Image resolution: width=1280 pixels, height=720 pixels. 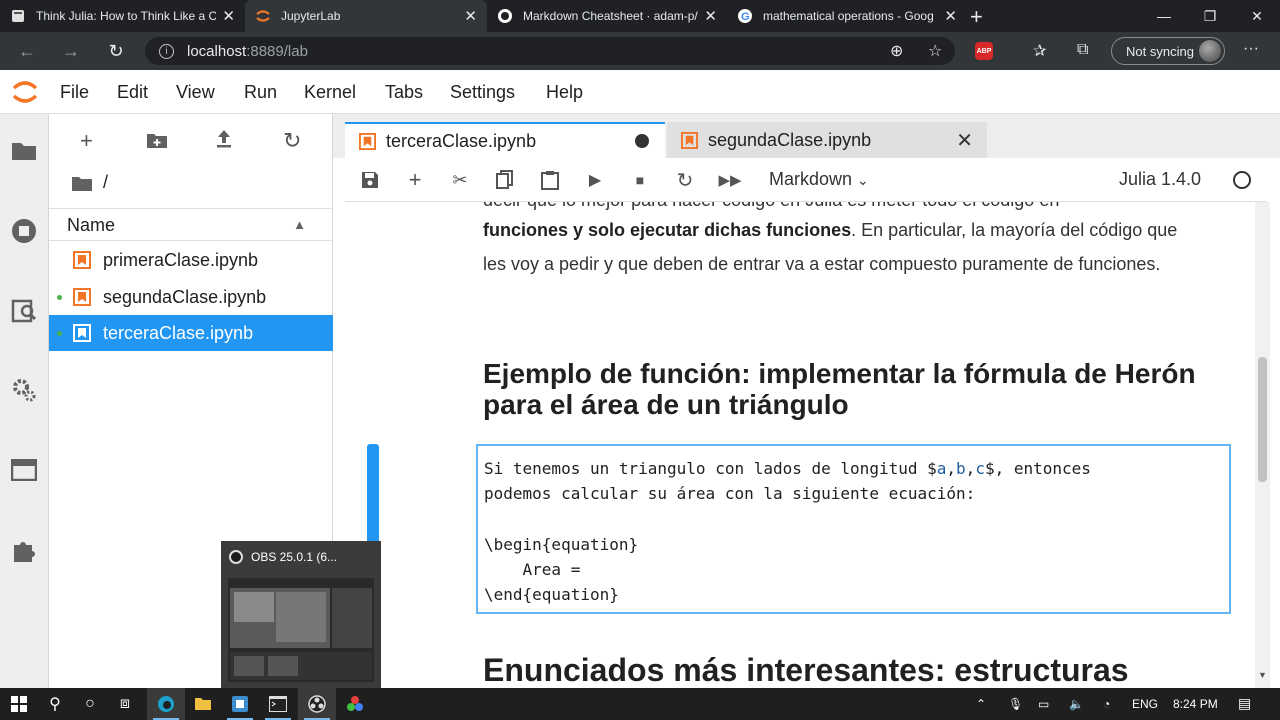 What do you see at coordinates (278, 704) in the screenshot?
I see `terminal-icon` at bounding box center [278, 704].